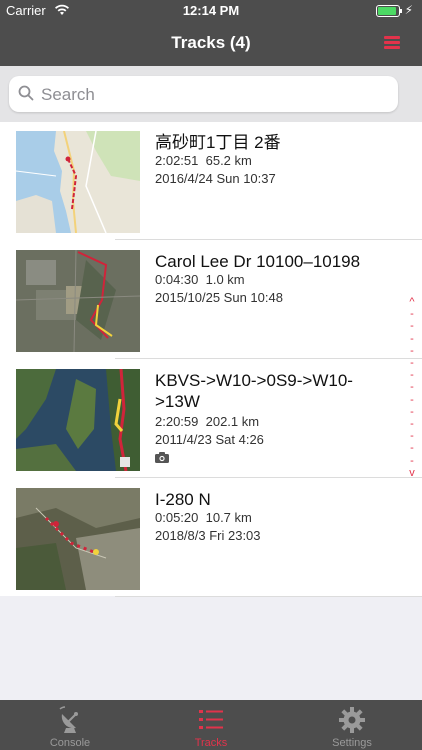  Describe the element at coordinates (68, 719) in the screenshot. I see `satellite-dish-icon` at that location.